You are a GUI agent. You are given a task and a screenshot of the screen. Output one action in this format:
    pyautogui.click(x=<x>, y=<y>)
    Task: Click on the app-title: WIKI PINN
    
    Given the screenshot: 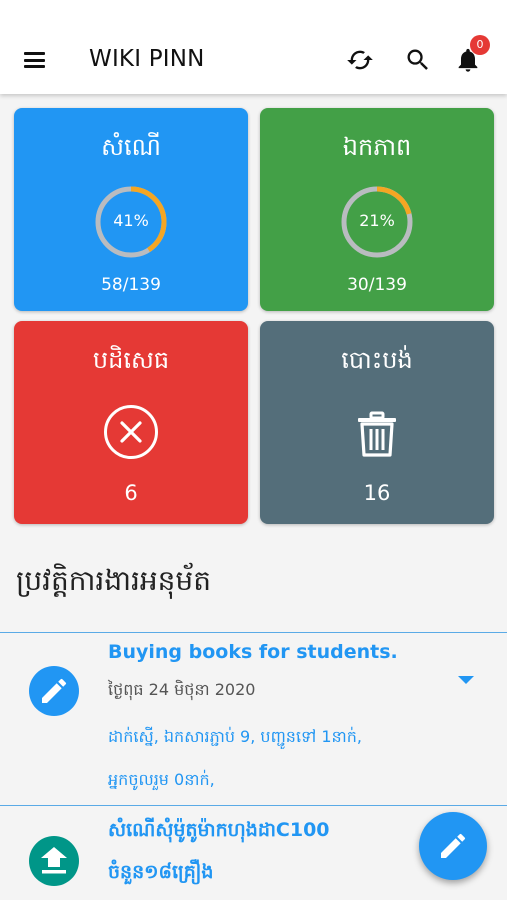 What is the action you would take?
    pyautogui.click(x=147, y=59)
    